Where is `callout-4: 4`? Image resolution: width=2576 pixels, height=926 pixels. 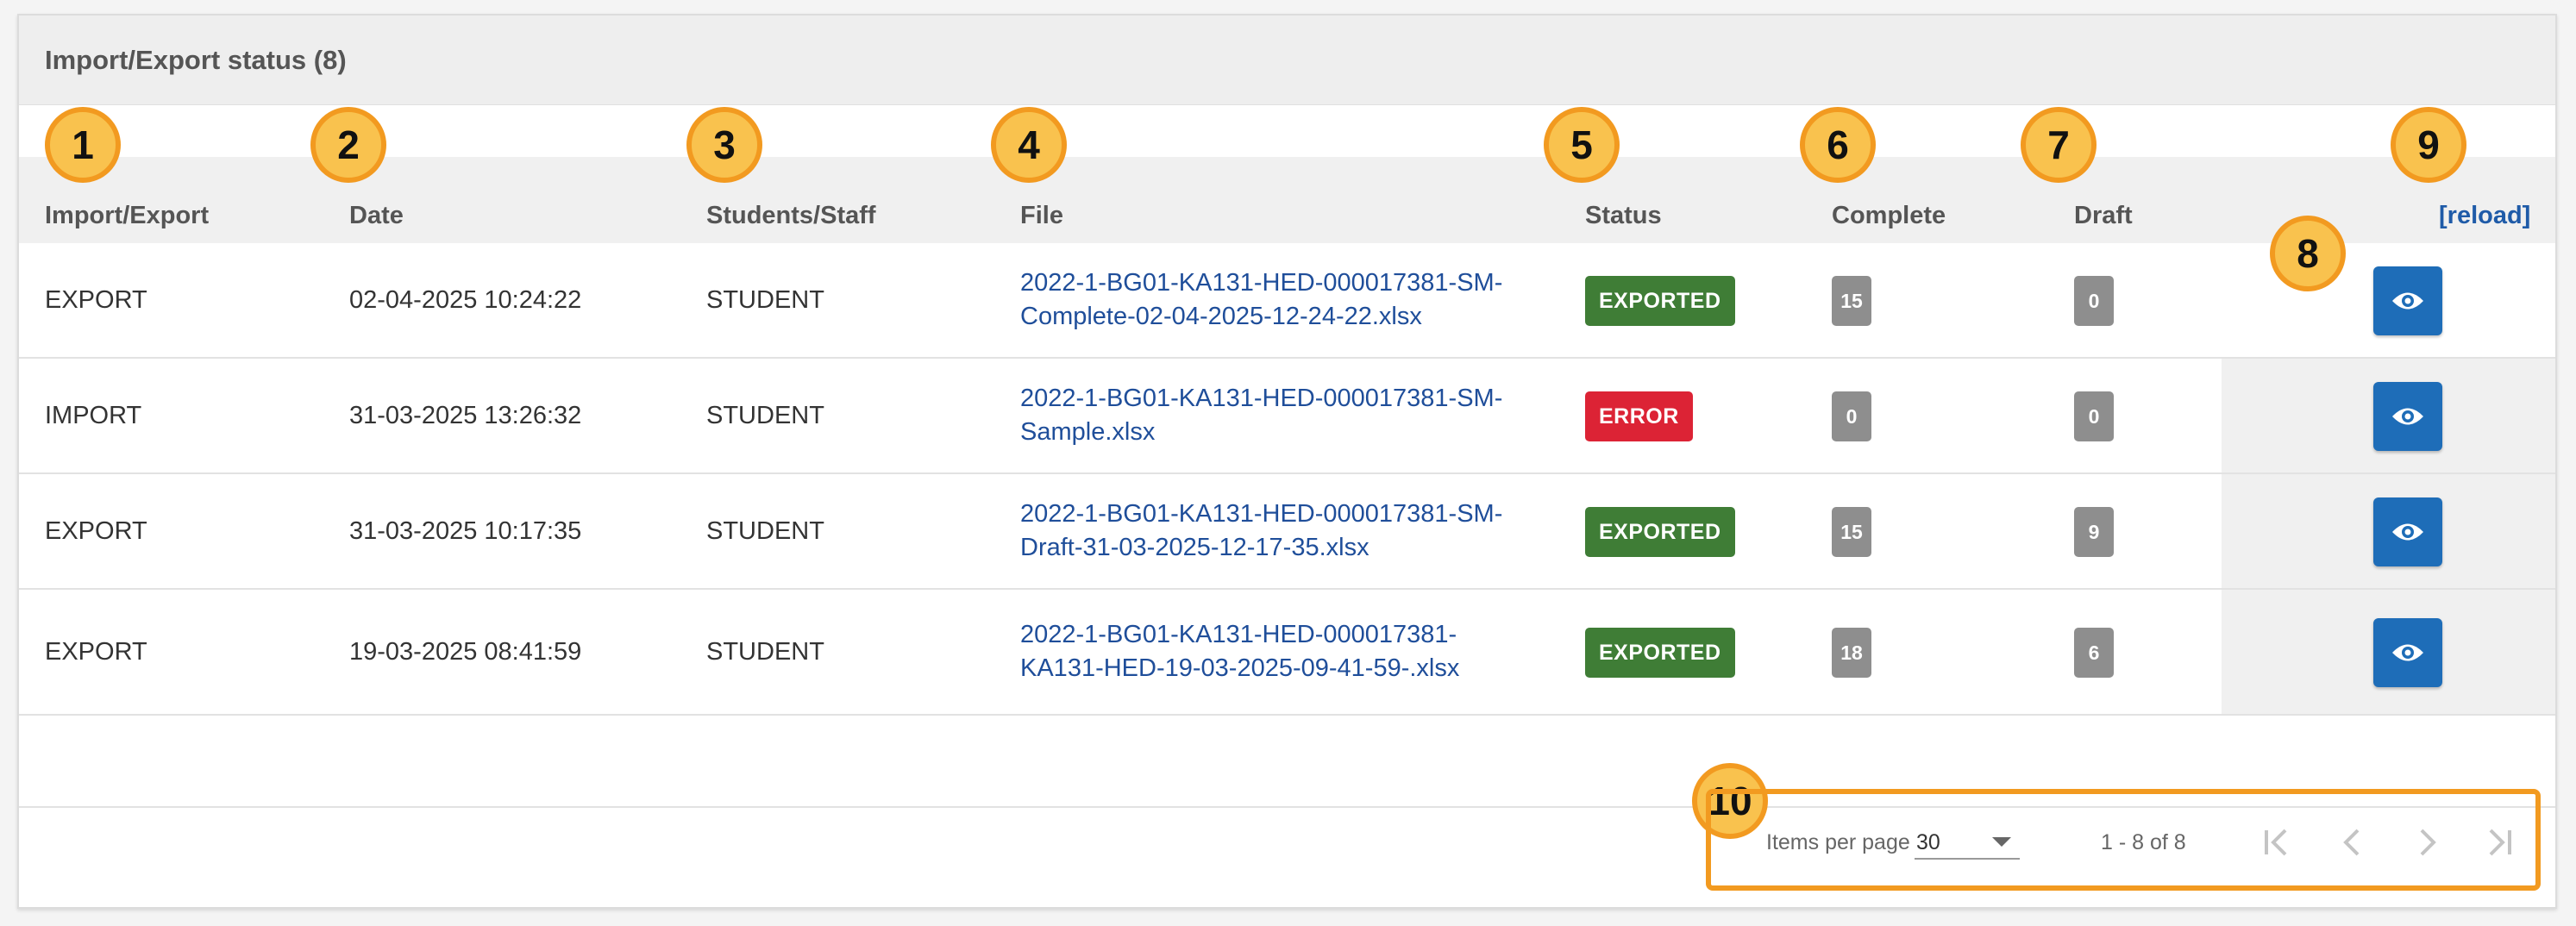
callout-4: 4 is located at coordinates (1029, 145).